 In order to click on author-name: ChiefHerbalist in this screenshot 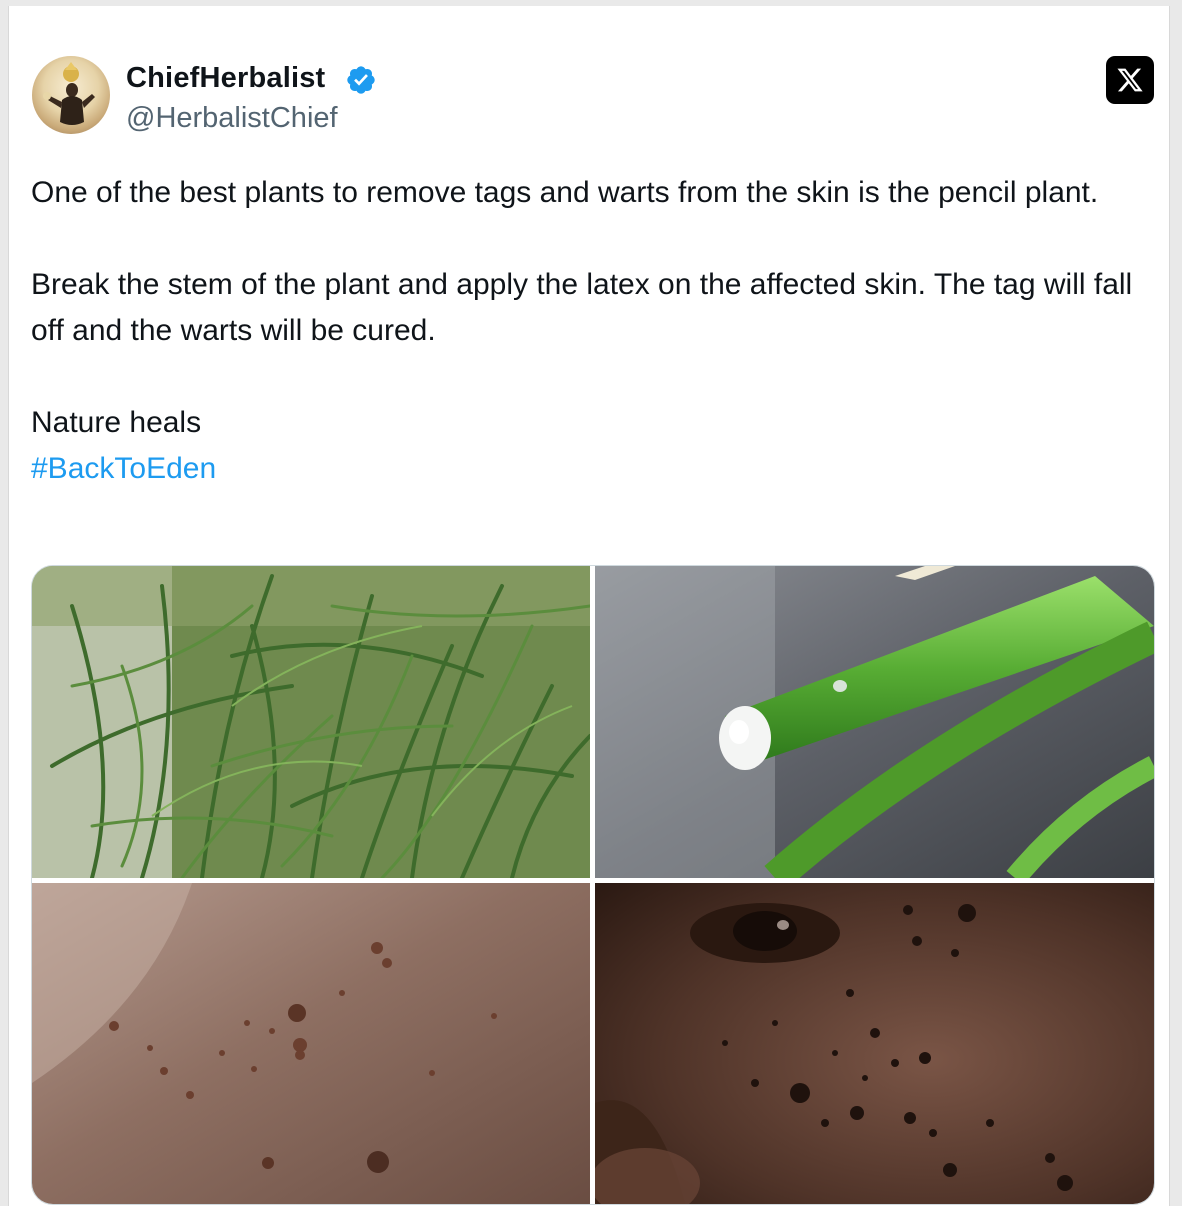, I will do `click(225, 78)`.